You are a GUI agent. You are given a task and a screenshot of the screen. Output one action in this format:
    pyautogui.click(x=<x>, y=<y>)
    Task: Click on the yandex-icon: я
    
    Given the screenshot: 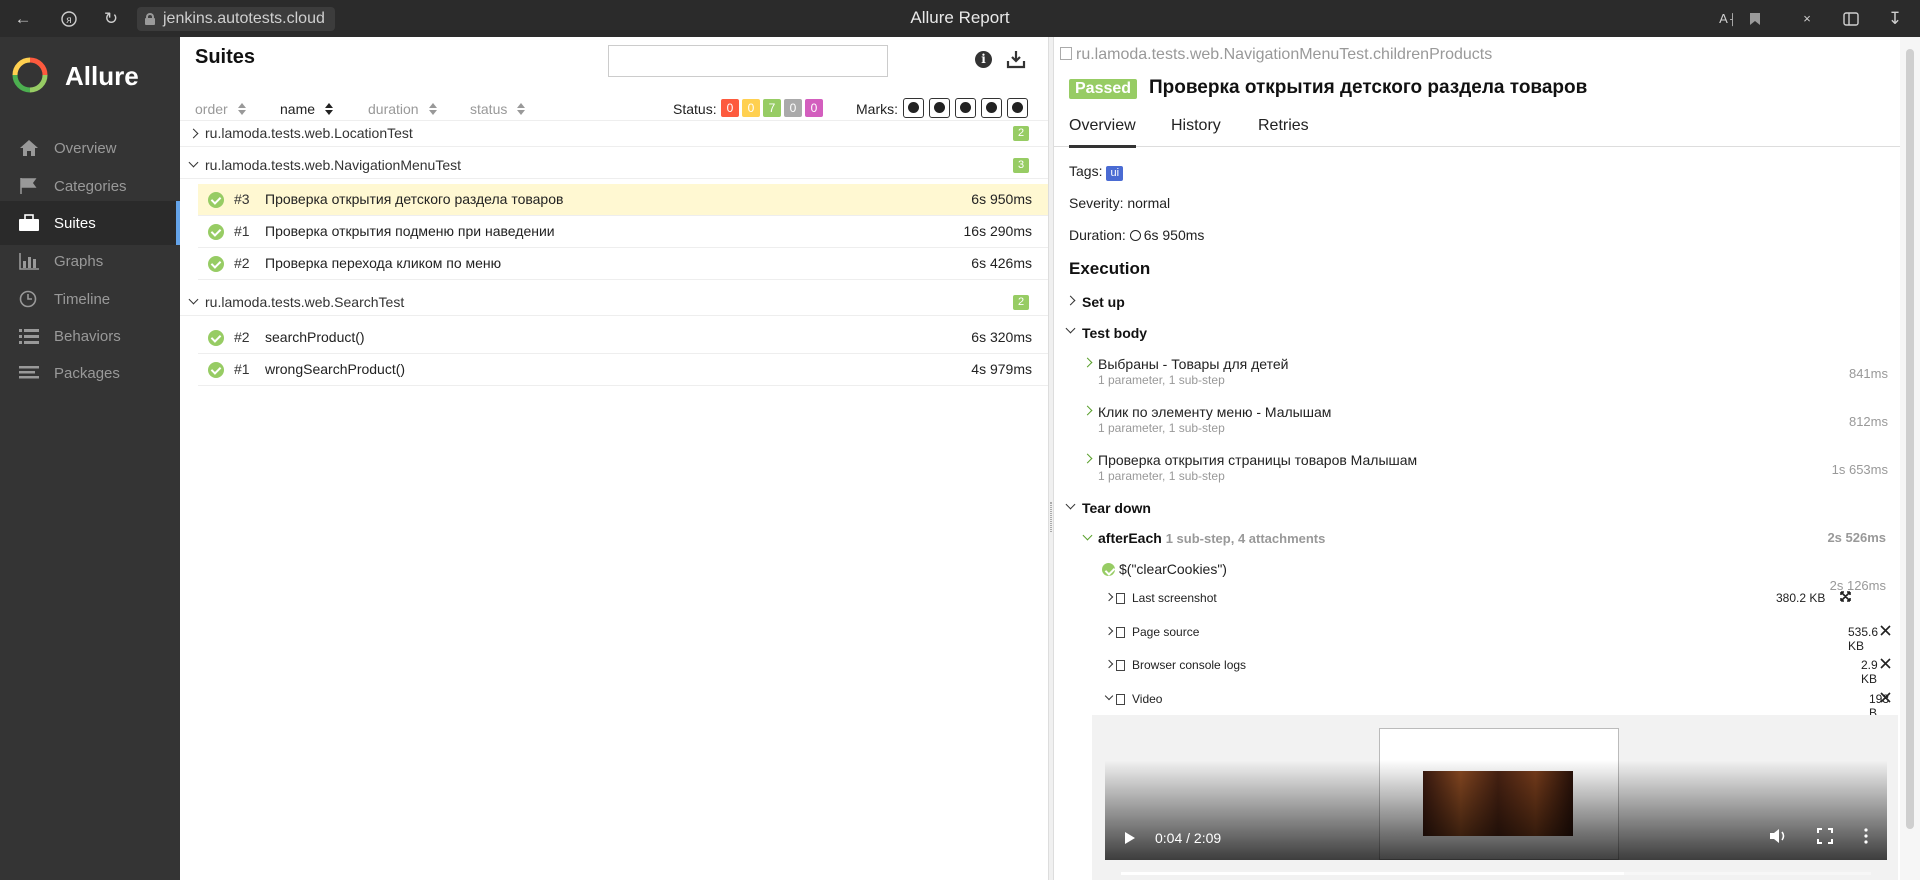 What is the action you would take?
    pyautogui.click(x=69, y=19)
    